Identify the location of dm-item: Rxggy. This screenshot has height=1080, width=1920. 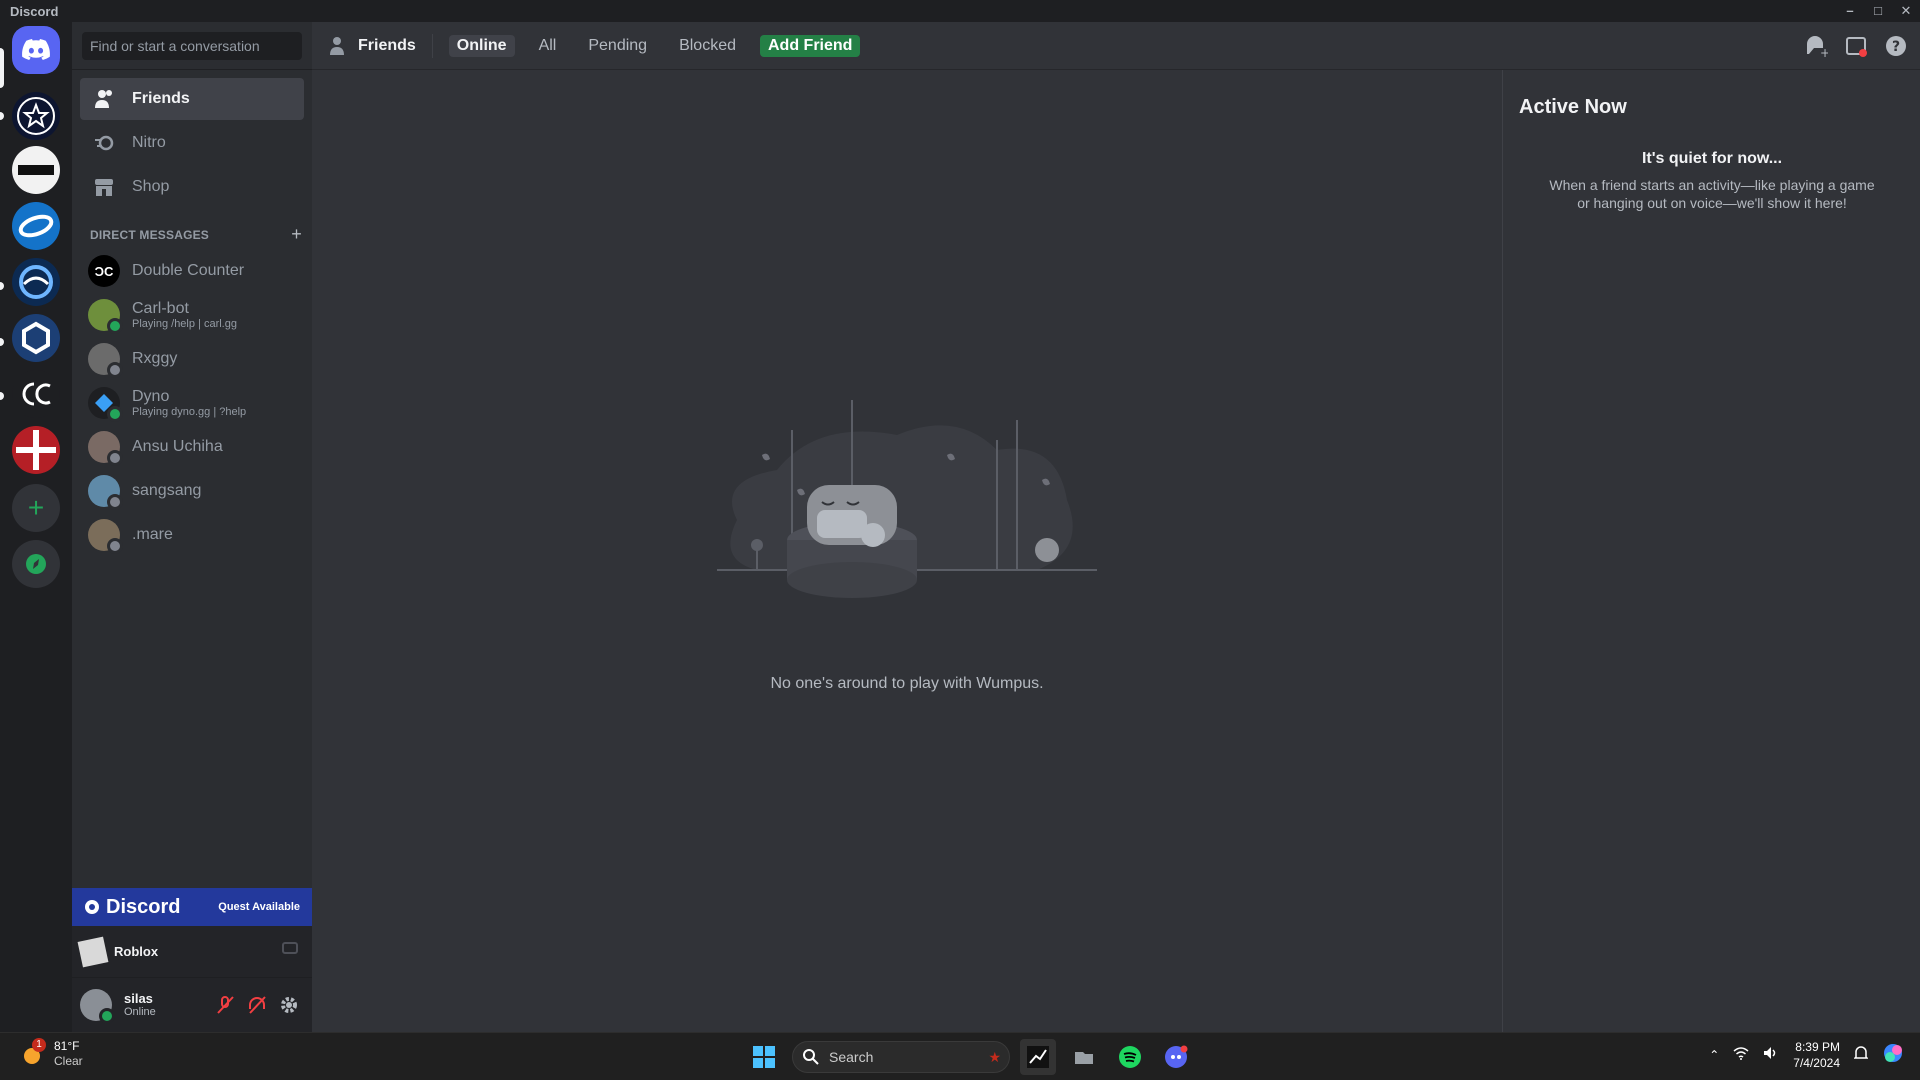
(192, 359).